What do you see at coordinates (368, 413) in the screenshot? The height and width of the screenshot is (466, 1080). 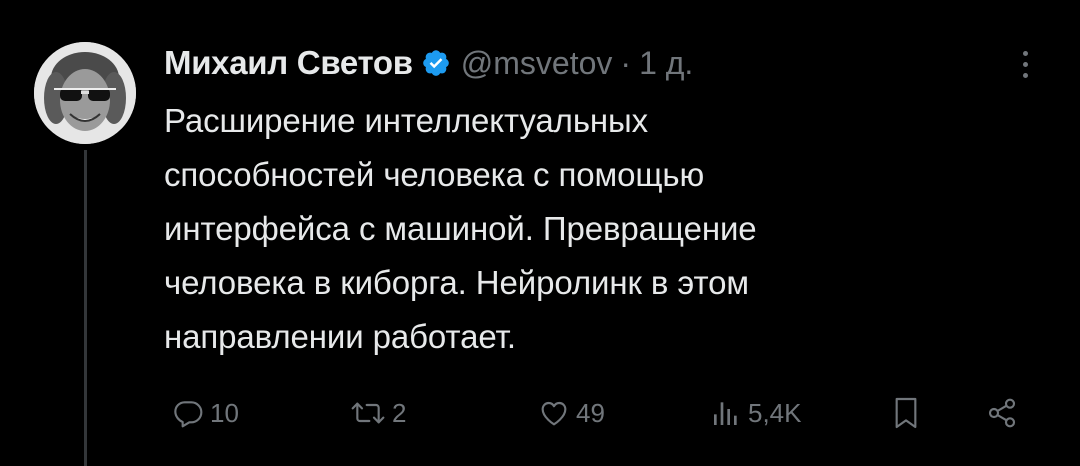 I see `retweet-icon` at bounding box center [368, 413].